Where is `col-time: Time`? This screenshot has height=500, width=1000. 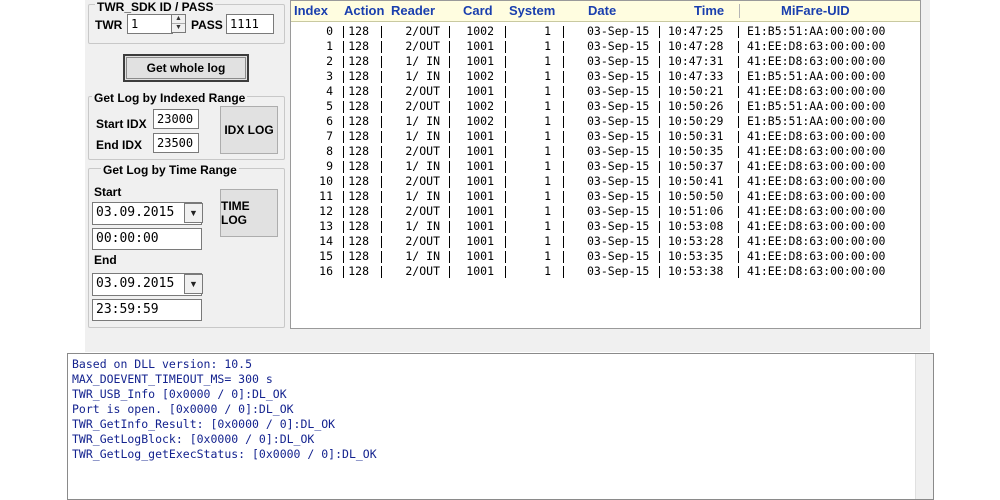
col-time: Time is located at coordinates (709, 10).